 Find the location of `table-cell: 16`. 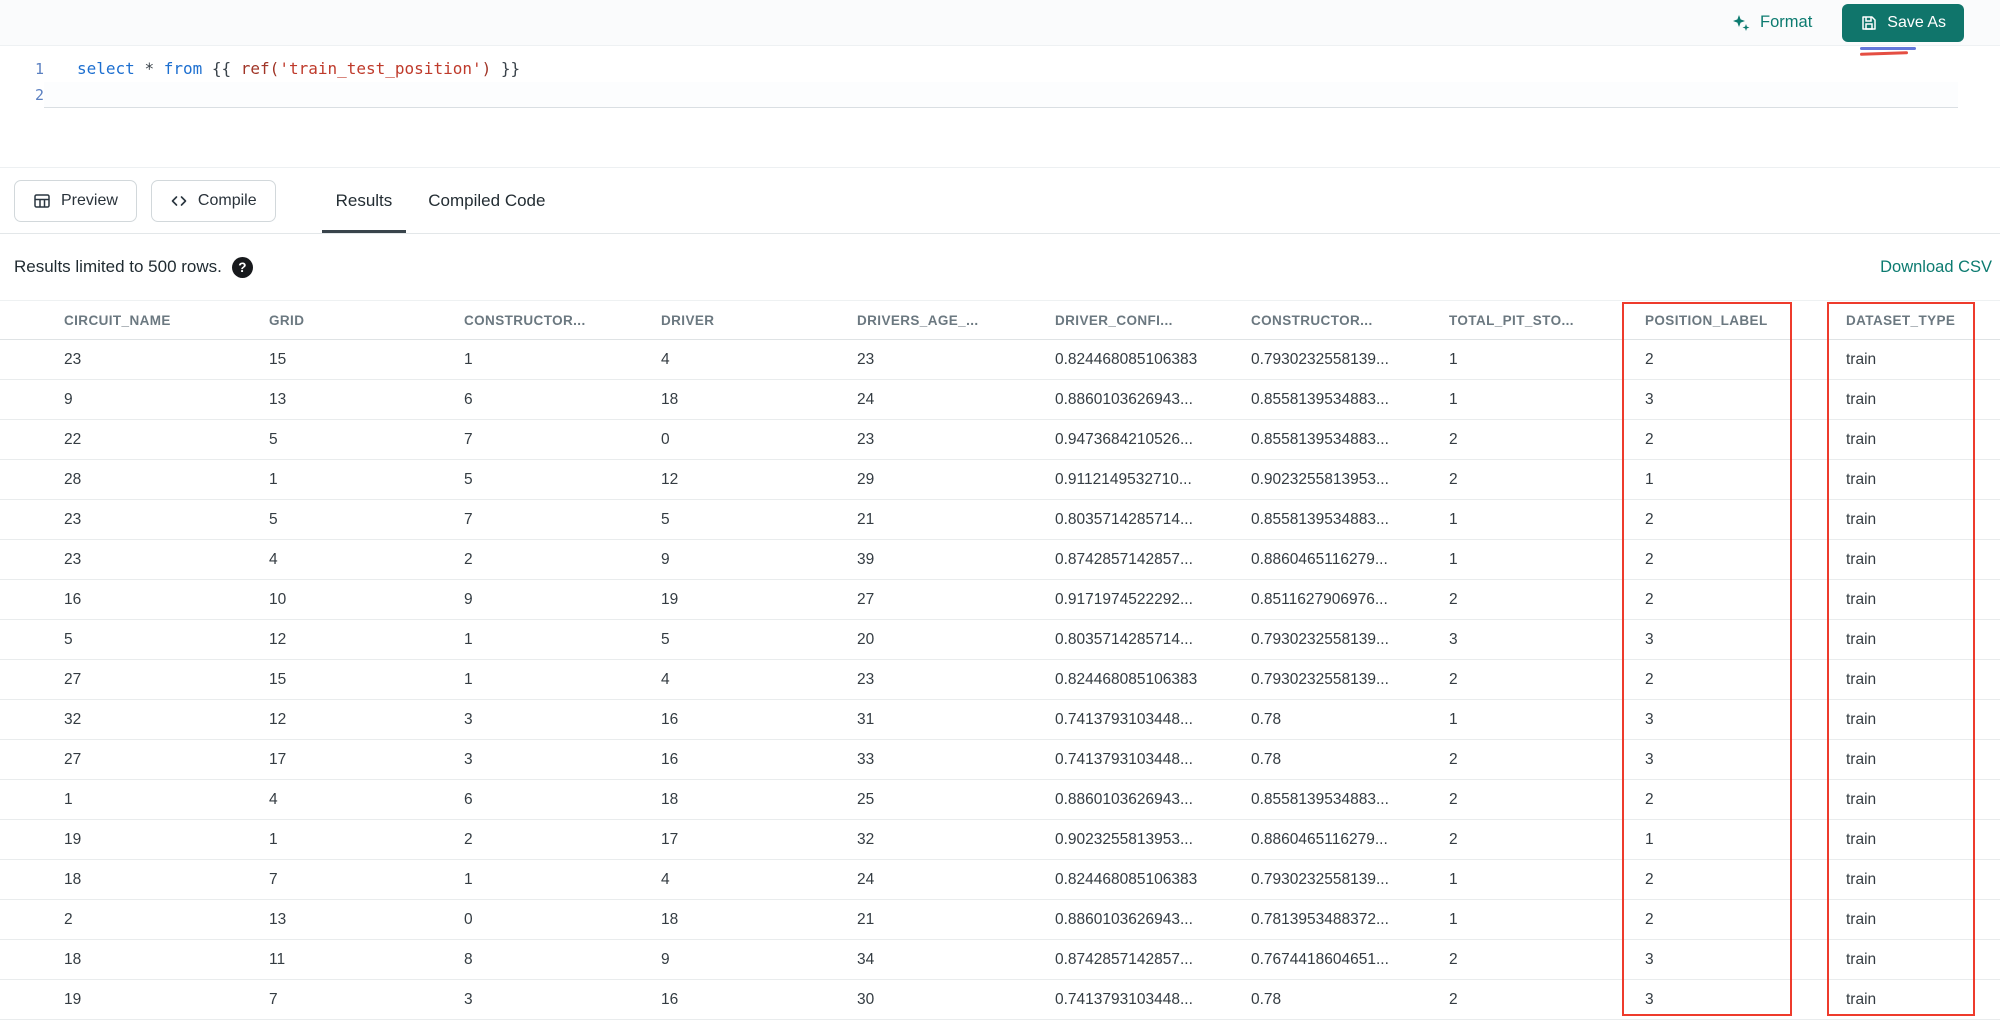

table-cell: 16 is located at coordinates (759, 1000).